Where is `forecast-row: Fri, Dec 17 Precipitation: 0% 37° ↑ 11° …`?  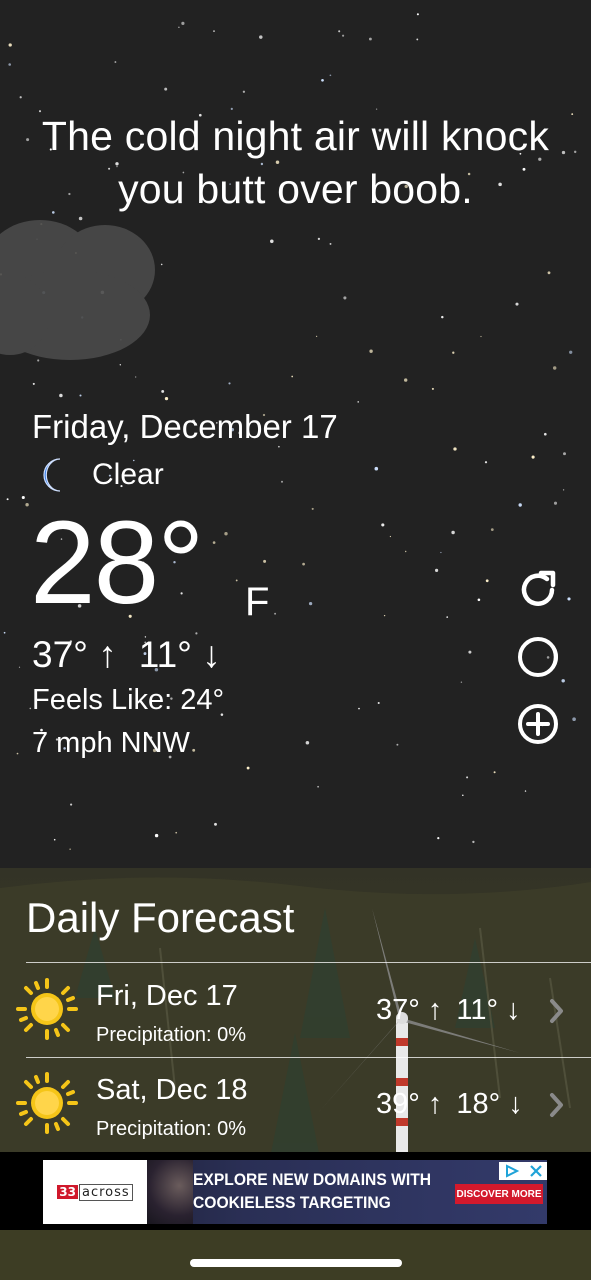
forecast-row: Fri, Dec 17 Precipitation: 0% 37° ↑ 11° … is located at coordinates (295, 1010).